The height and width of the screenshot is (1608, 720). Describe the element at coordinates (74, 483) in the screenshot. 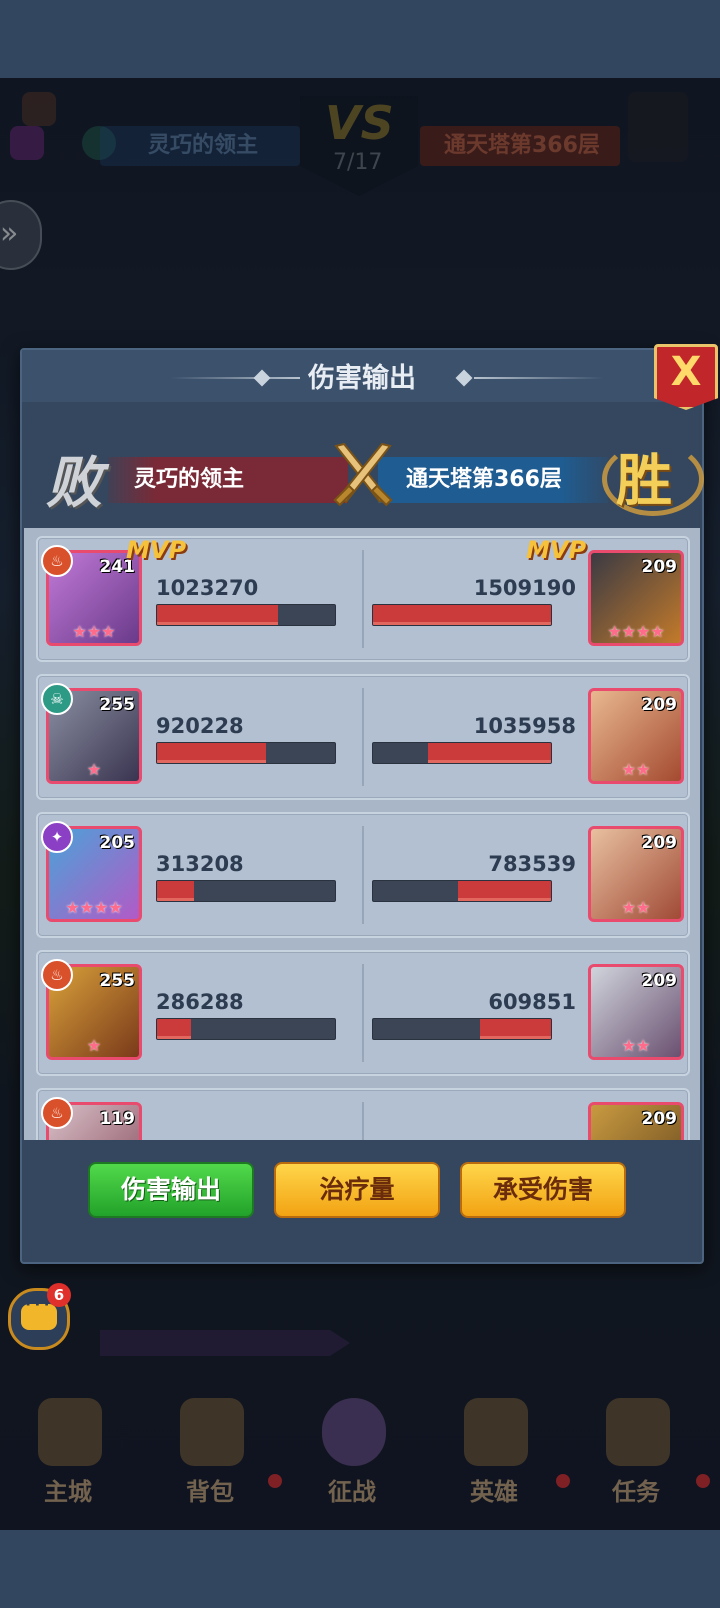

I see `defeat-mark: 败` at that location.